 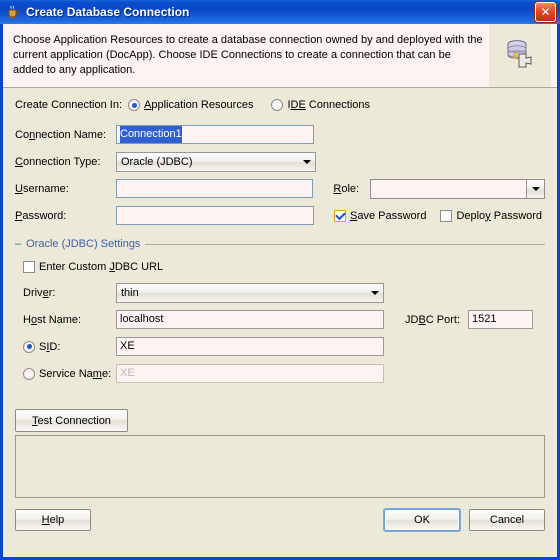 What do you see at coordinates (280, 520) in the screenshot?
I see `dialog-footer: Help OK Cancel` at bounding box center [280, 520].